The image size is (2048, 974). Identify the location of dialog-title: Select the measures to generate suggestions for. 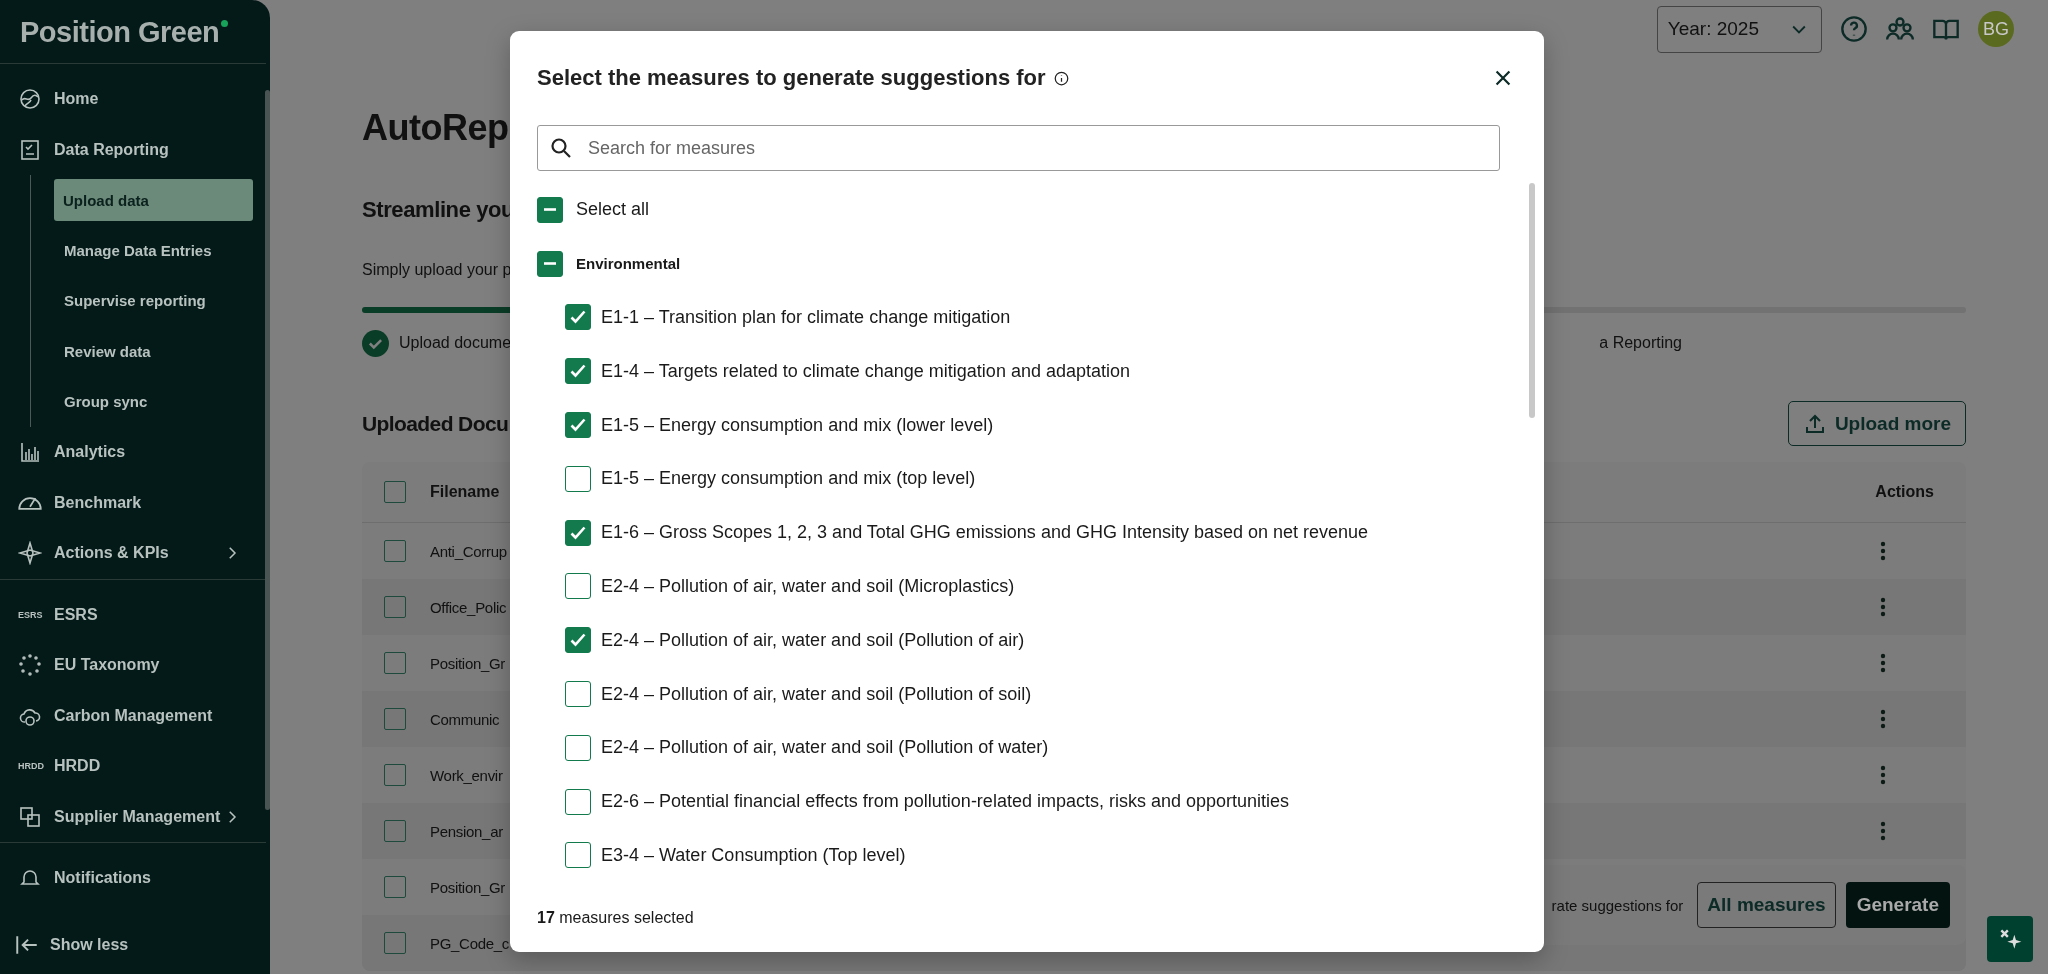
(791, 78).